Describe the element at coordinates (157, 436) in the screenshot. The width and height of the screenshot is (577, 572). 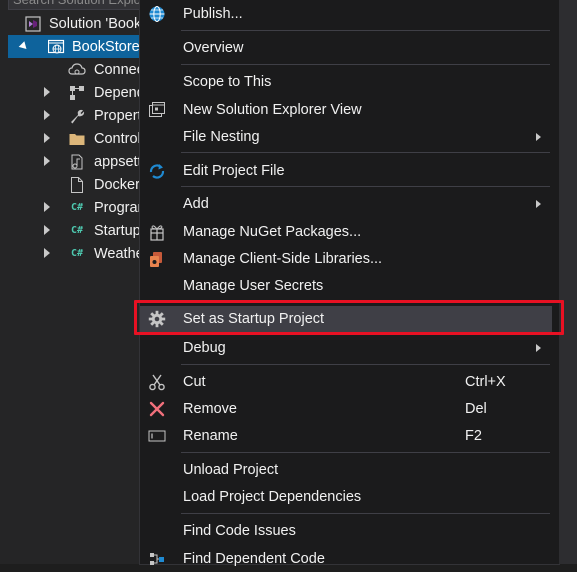
I see `rename-icon` at that location.